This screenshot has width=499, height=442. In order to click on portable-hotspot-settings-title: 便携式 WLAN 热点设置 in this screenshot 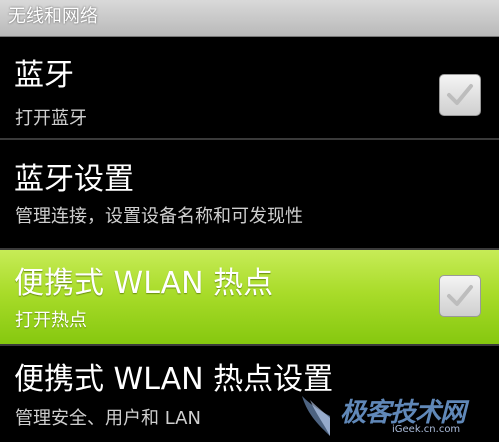, I will do `click(174, 379)`.